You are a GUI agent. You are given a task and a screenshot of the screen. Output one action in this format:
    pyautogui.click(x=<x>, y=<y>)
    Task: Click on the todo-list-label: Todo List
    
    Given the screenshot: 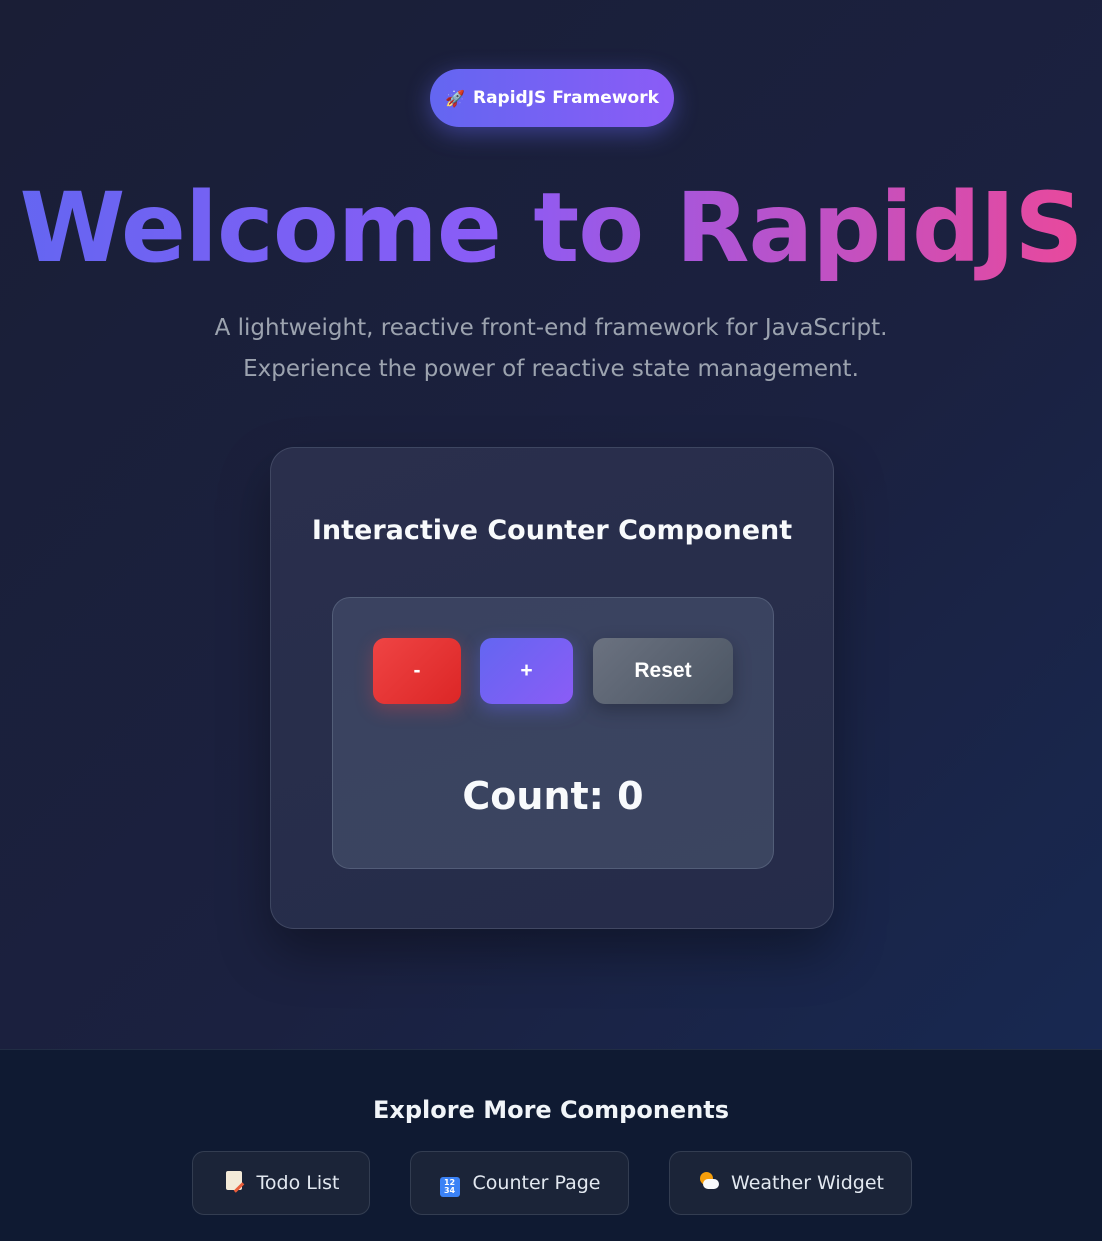 What is the action you would take?
    pyautogui.click(x=298, y=1183)
    